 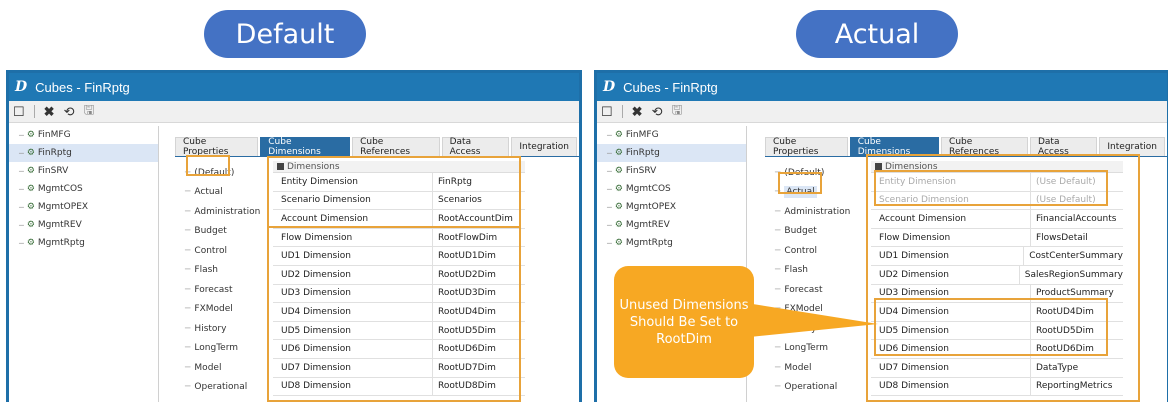 What do you see at coordinates (1054, 368) in the screenshot?
I see `dimension-value-cell: DataType` at bounding box center [1054, 368].